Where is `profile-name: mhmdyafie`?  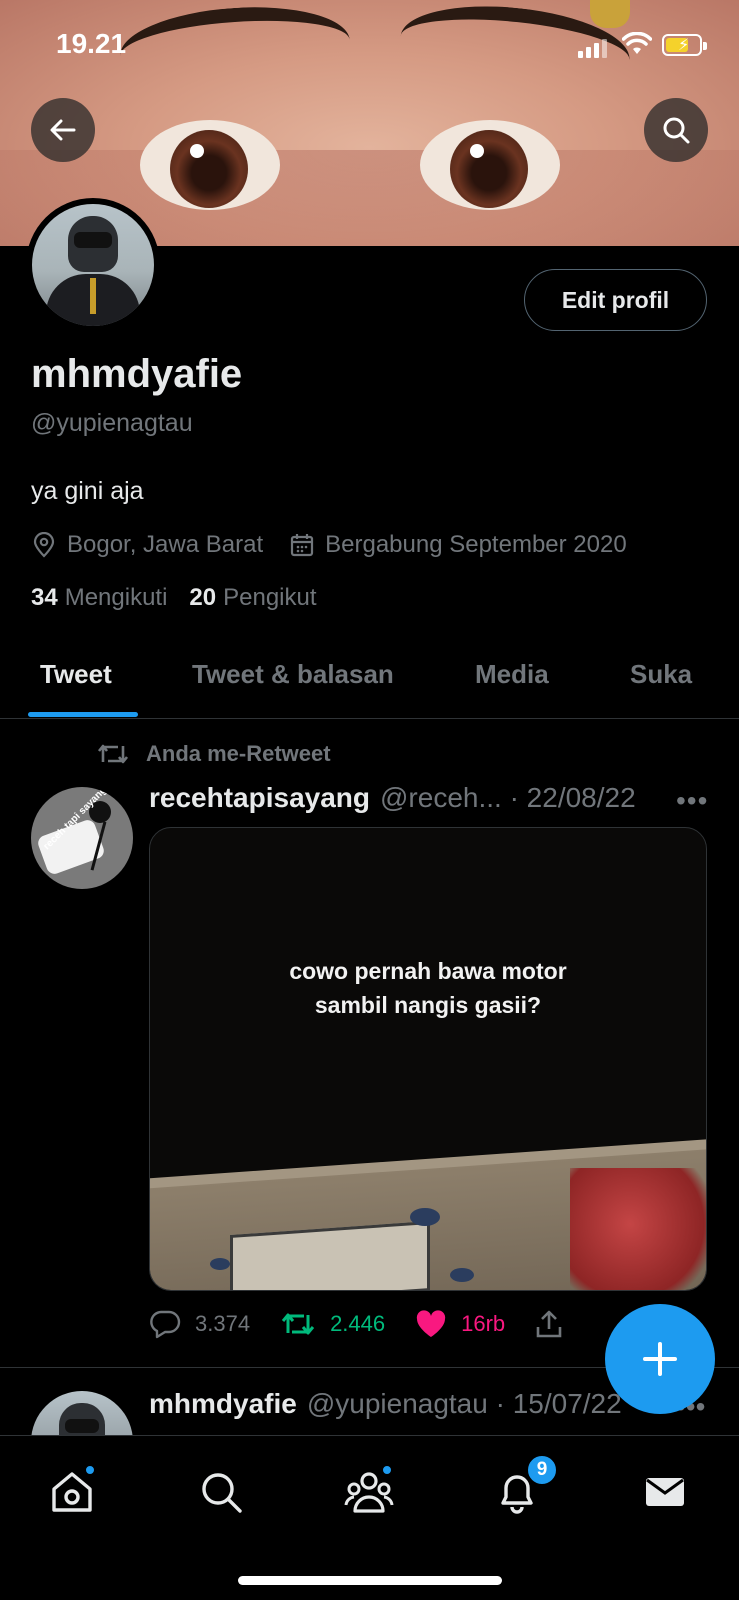 profile-name: mhmdyafie is located at coordinates (137, 374).